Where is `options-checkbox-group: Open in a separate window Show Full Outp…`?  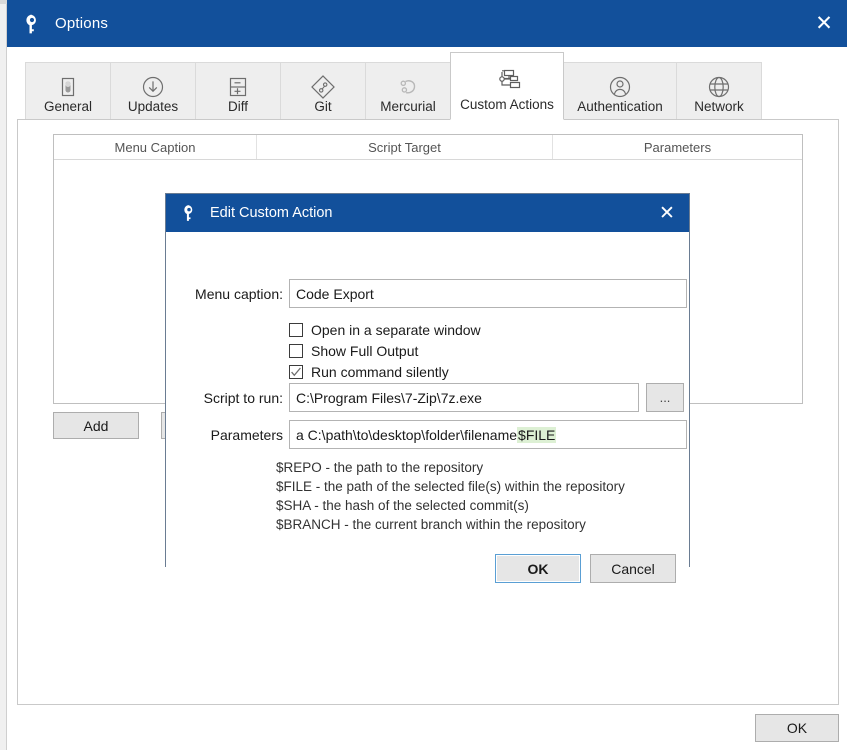 options-checkbox-group: Open in a separate window Show Full Outp… is located at coordinates (385, 350).